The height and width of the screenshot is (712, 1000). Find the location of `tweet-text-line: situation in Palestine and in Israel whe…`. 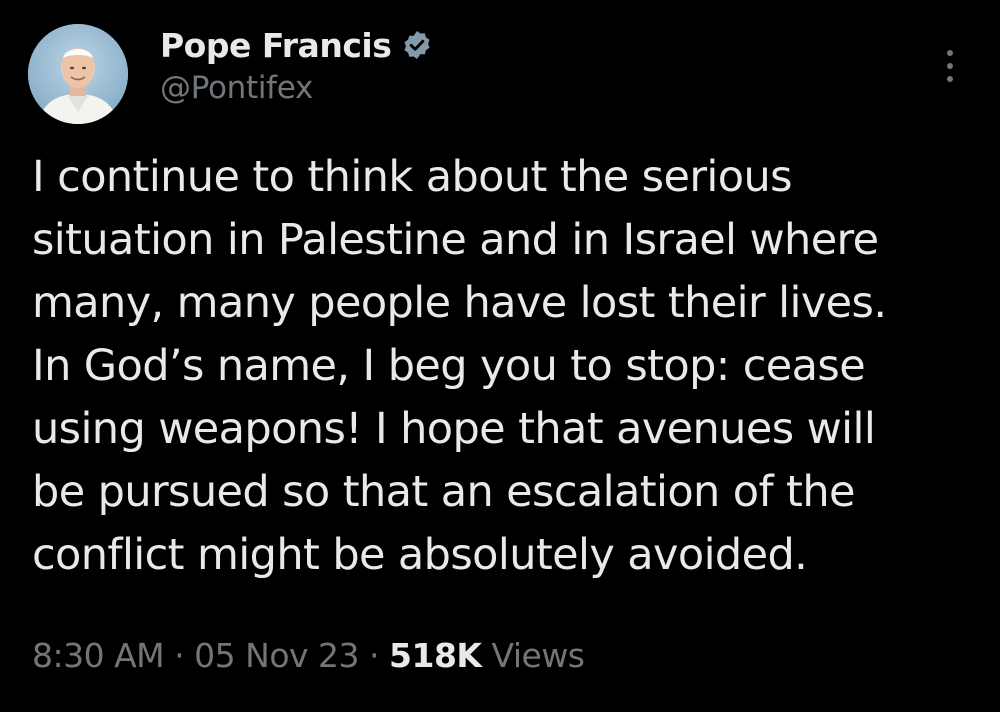

tweet-text-line: situation in Palestine and in Israel whe… is located at coordinates (455, 240).